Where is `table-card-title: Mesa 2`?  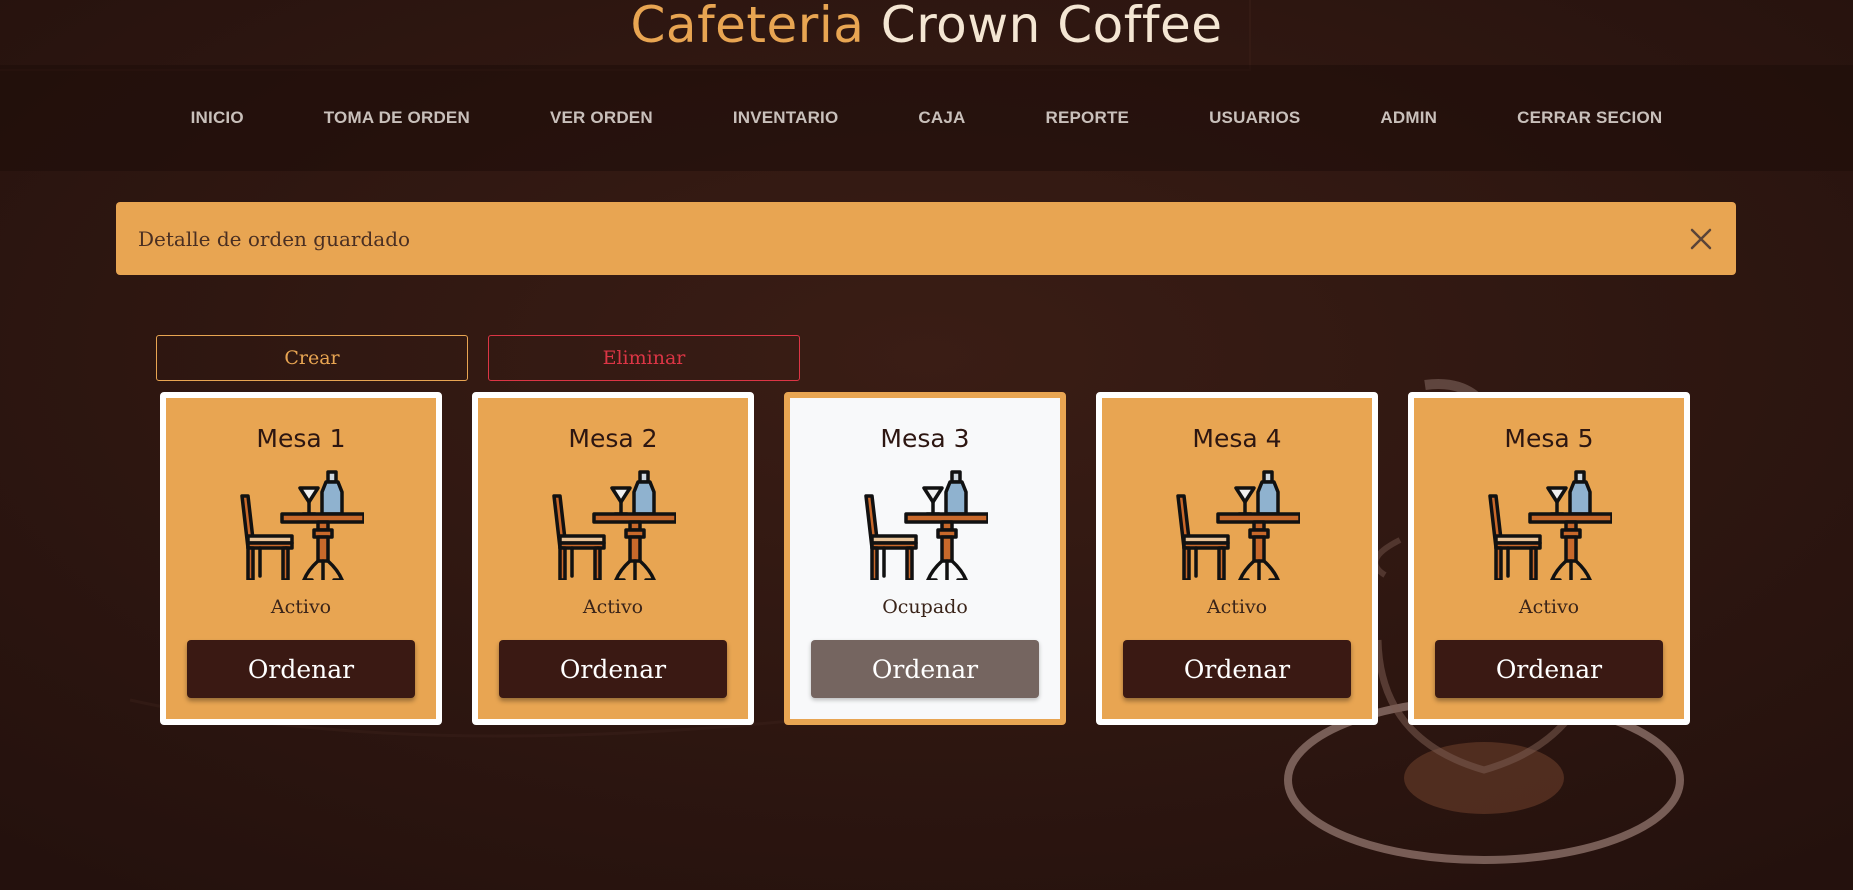 table-card-title: Mesa 2 is located at coordinates (613, 438).